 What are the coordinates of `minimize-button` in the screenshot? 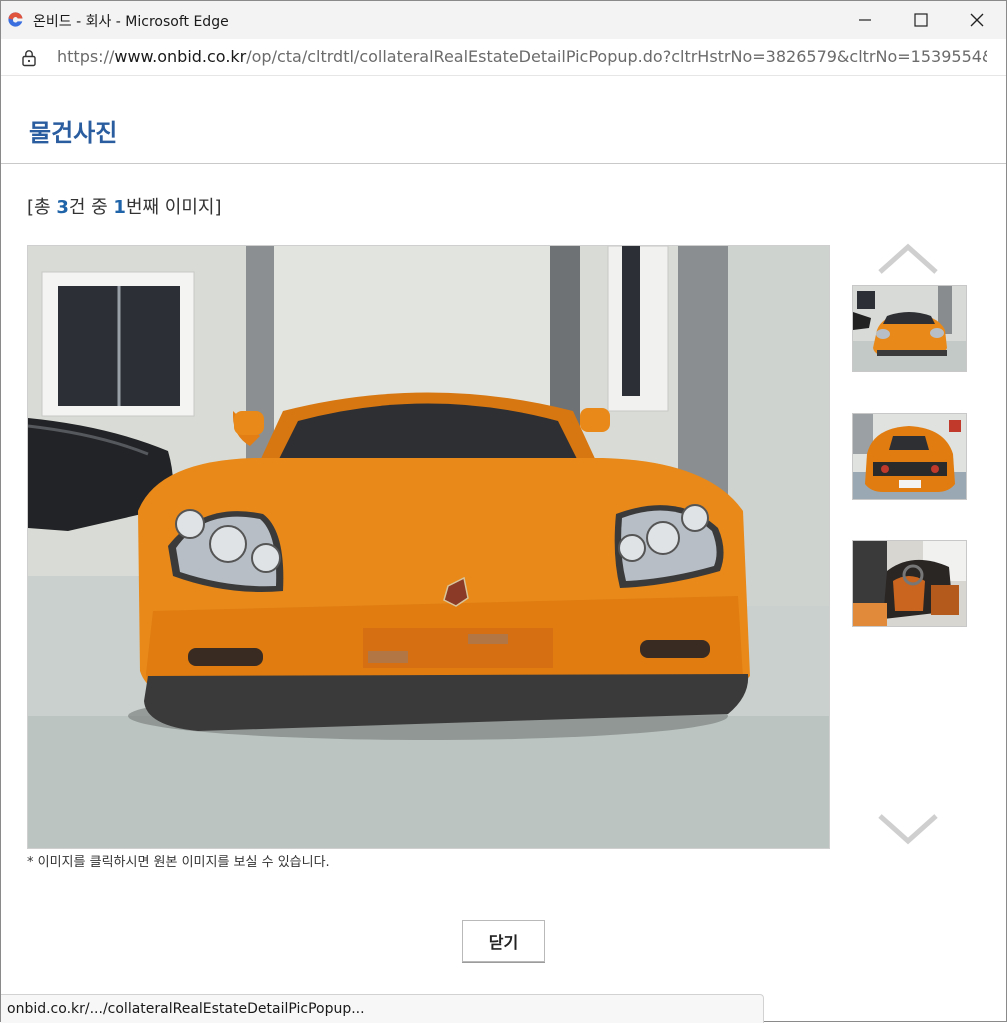 It's located at (865, 20).